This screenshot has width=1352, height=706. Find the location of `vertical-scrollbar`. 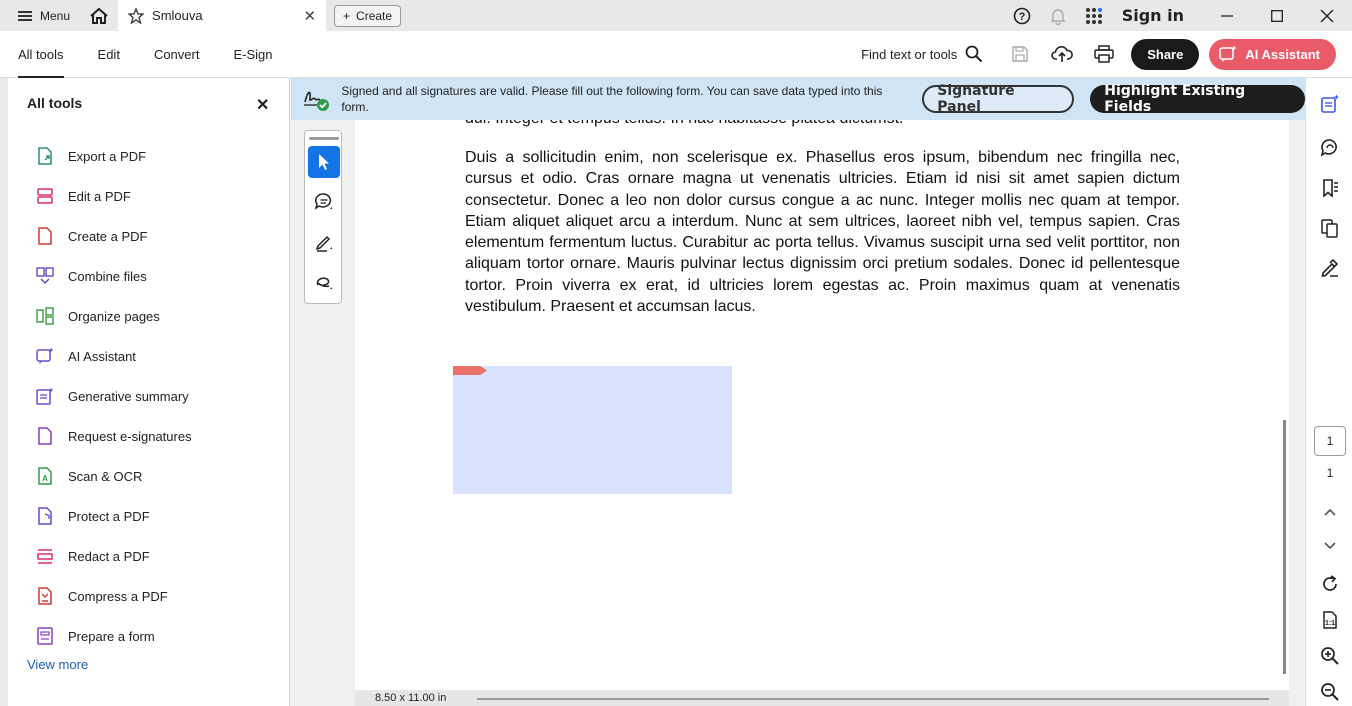

vertical-scrollbar is located at coordinates (1284, 547).